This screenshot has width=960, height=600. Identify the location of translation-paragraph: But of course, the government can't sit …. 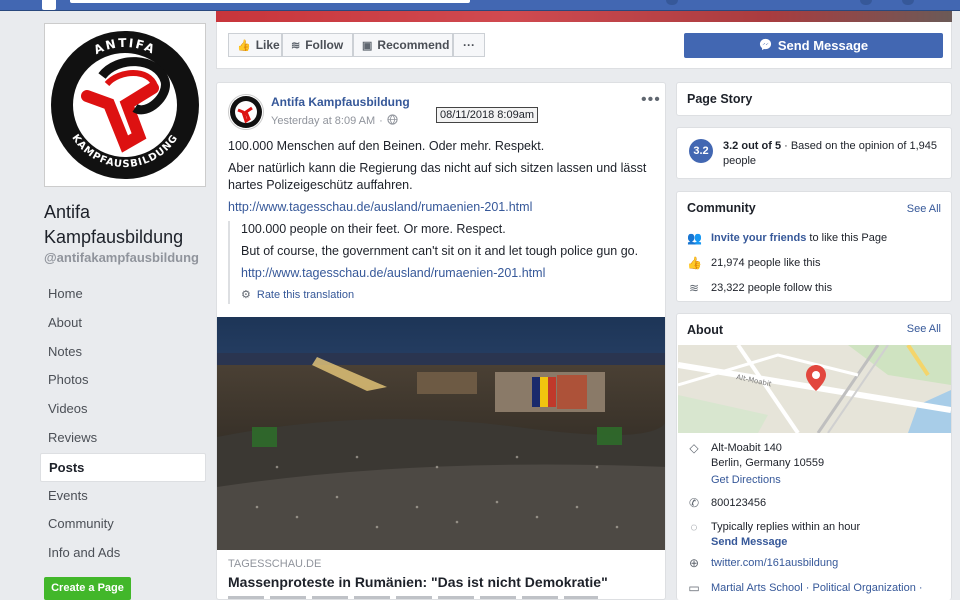
(440, 251).